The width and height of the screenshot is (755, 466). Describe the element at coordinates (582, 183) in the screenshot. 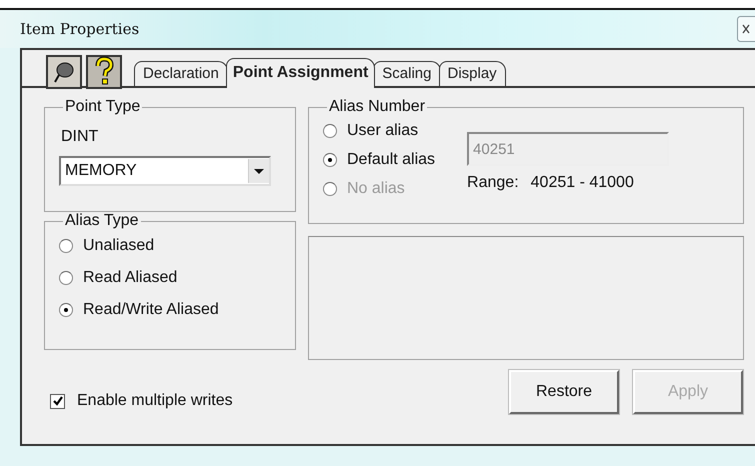

I see `range-value: 40251 - 41000` at that location.